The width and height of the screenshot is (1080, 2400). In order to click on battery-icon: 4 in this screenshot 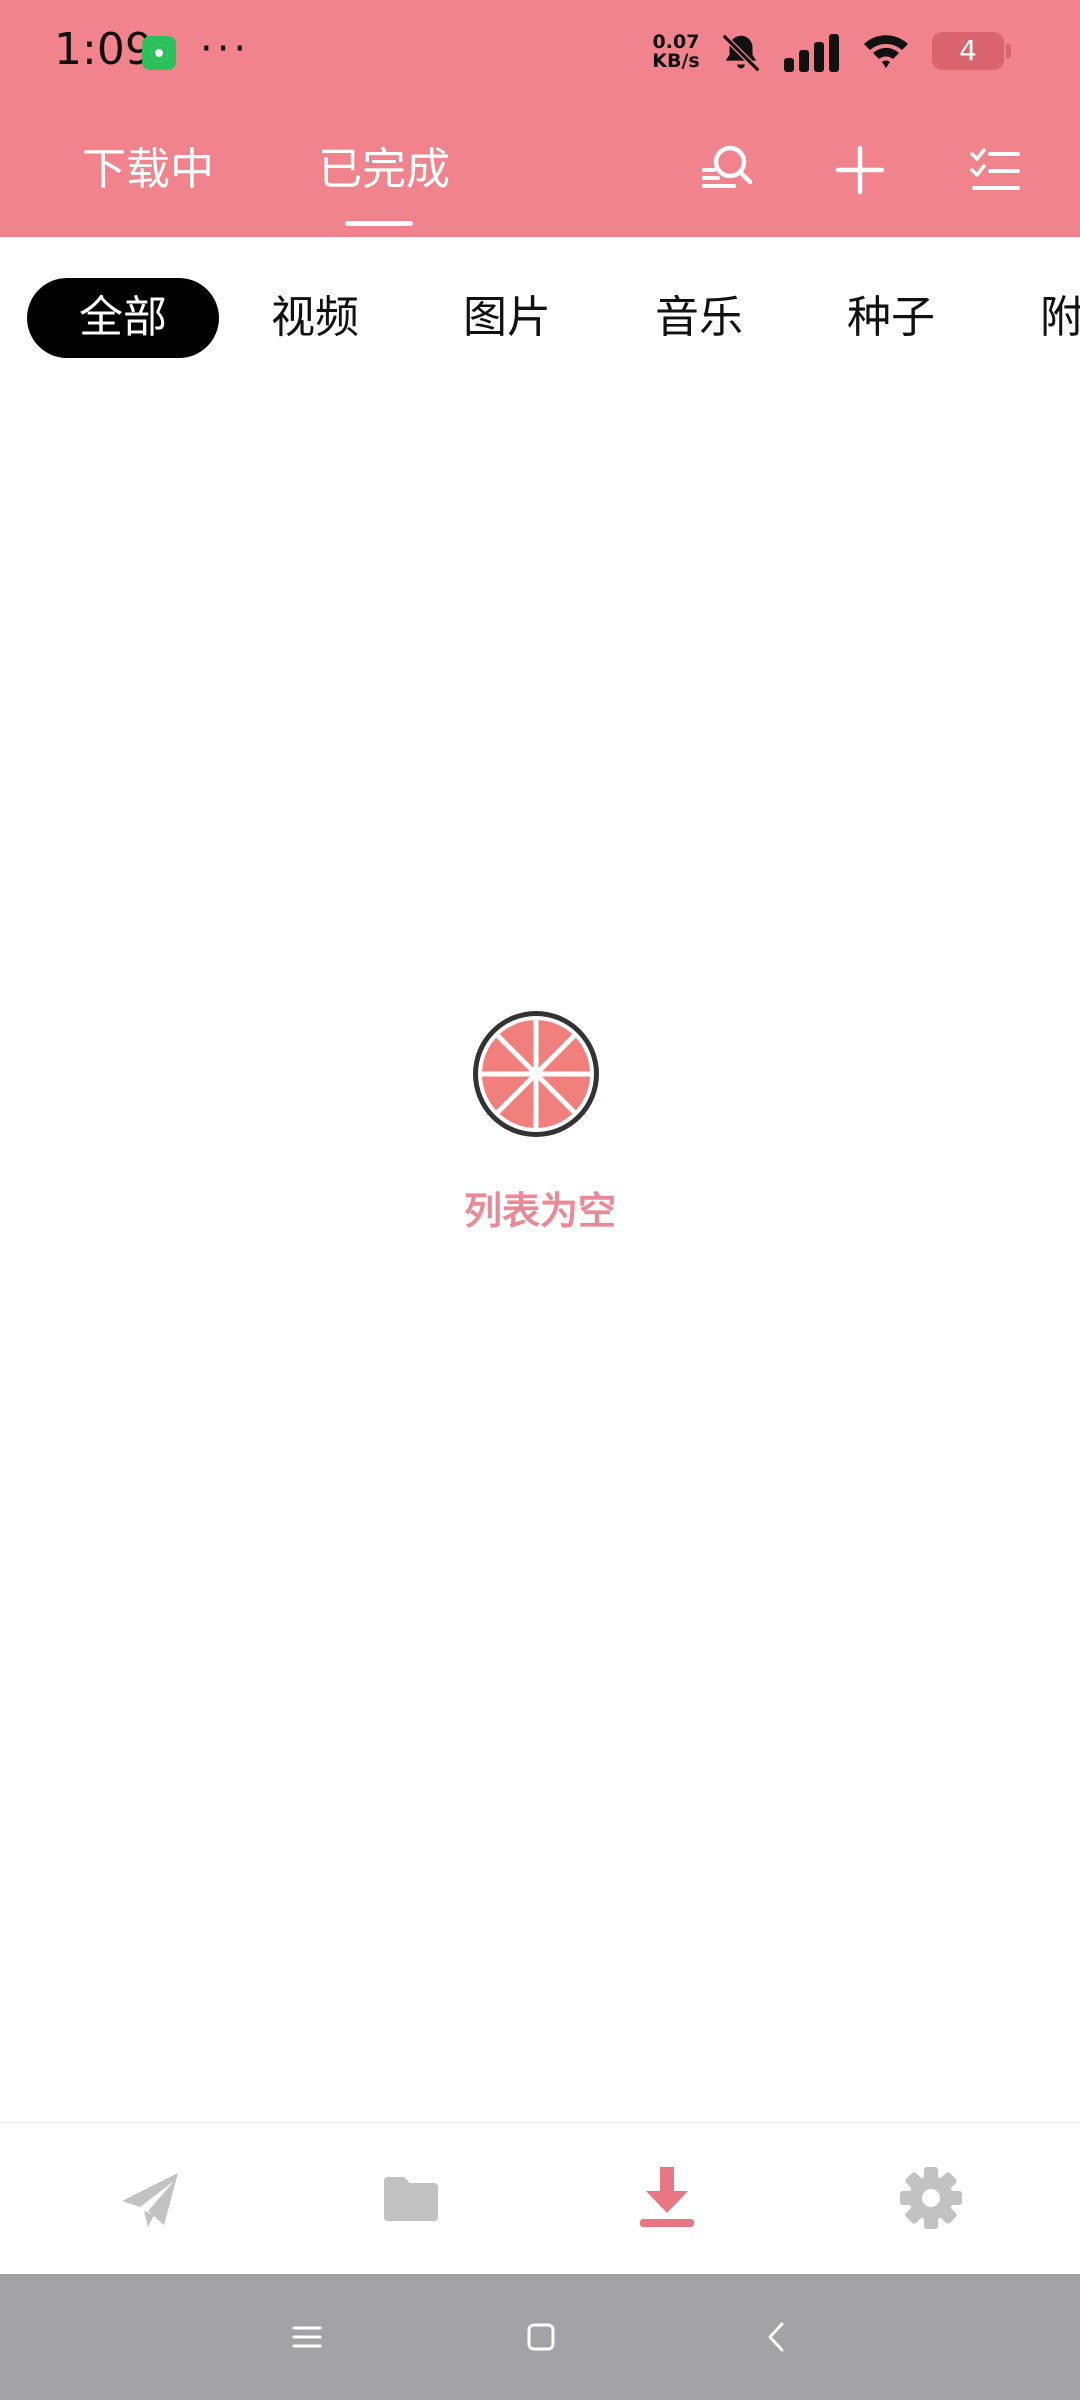, I will do `click(971, 51)`.